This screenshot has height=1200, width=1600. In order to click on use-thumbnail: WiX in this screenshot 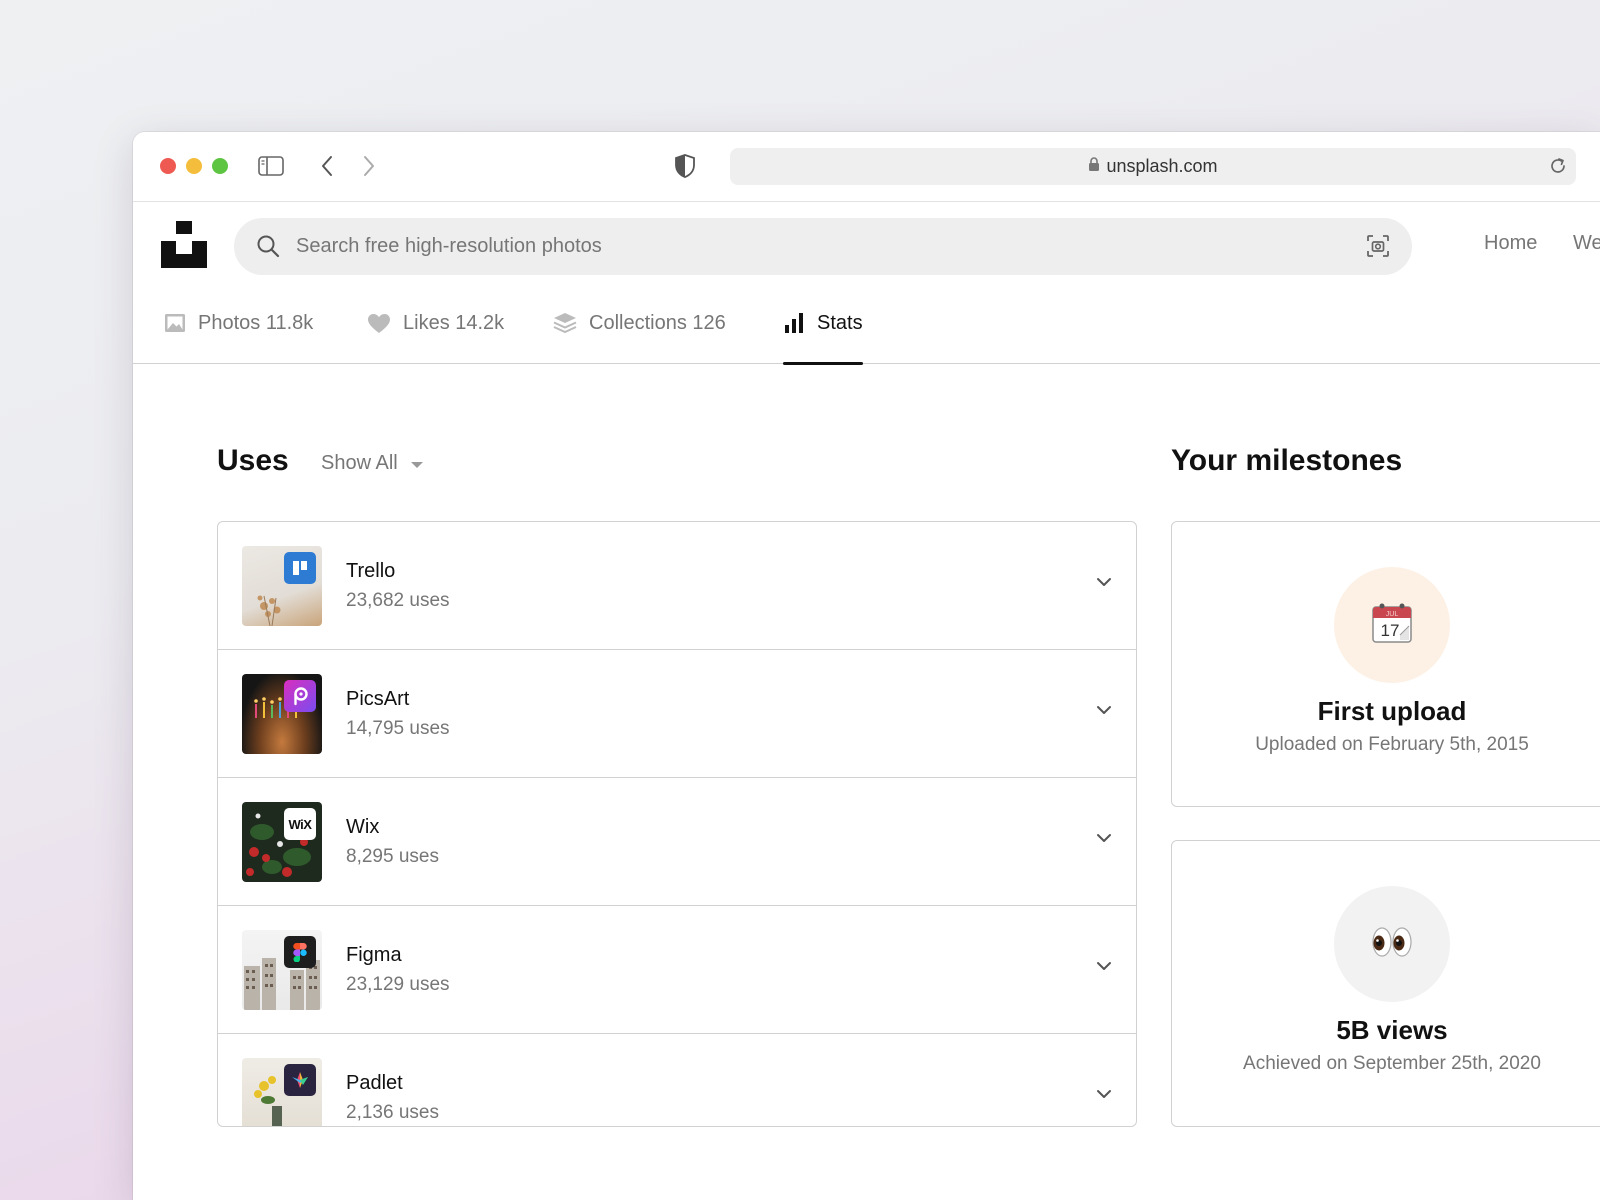, I will do `click(282, 842)`.